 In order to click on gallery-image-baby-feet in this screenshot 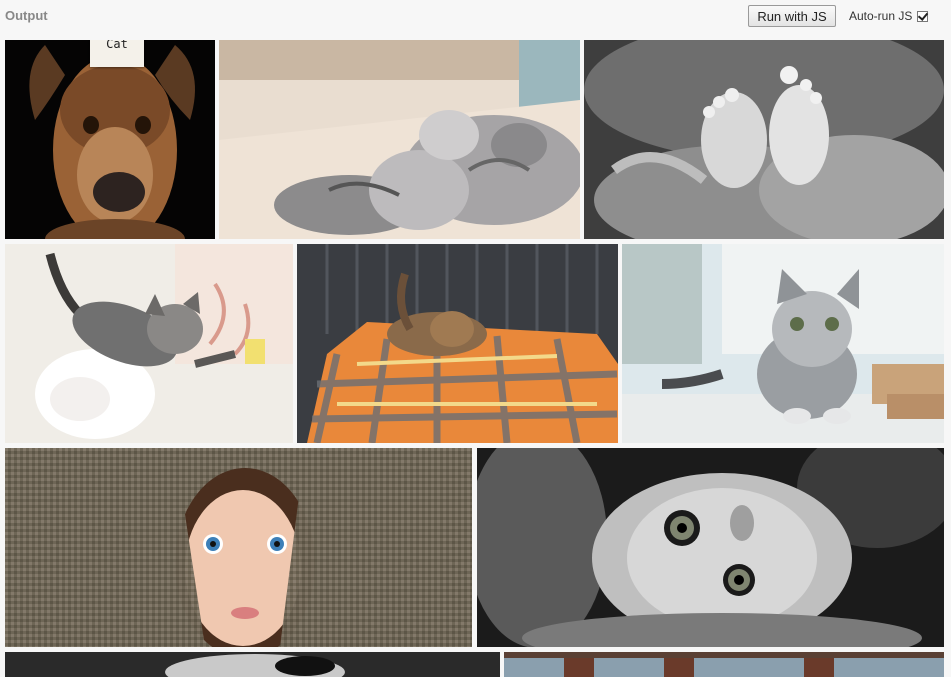, I will do `click(764, 139)`.